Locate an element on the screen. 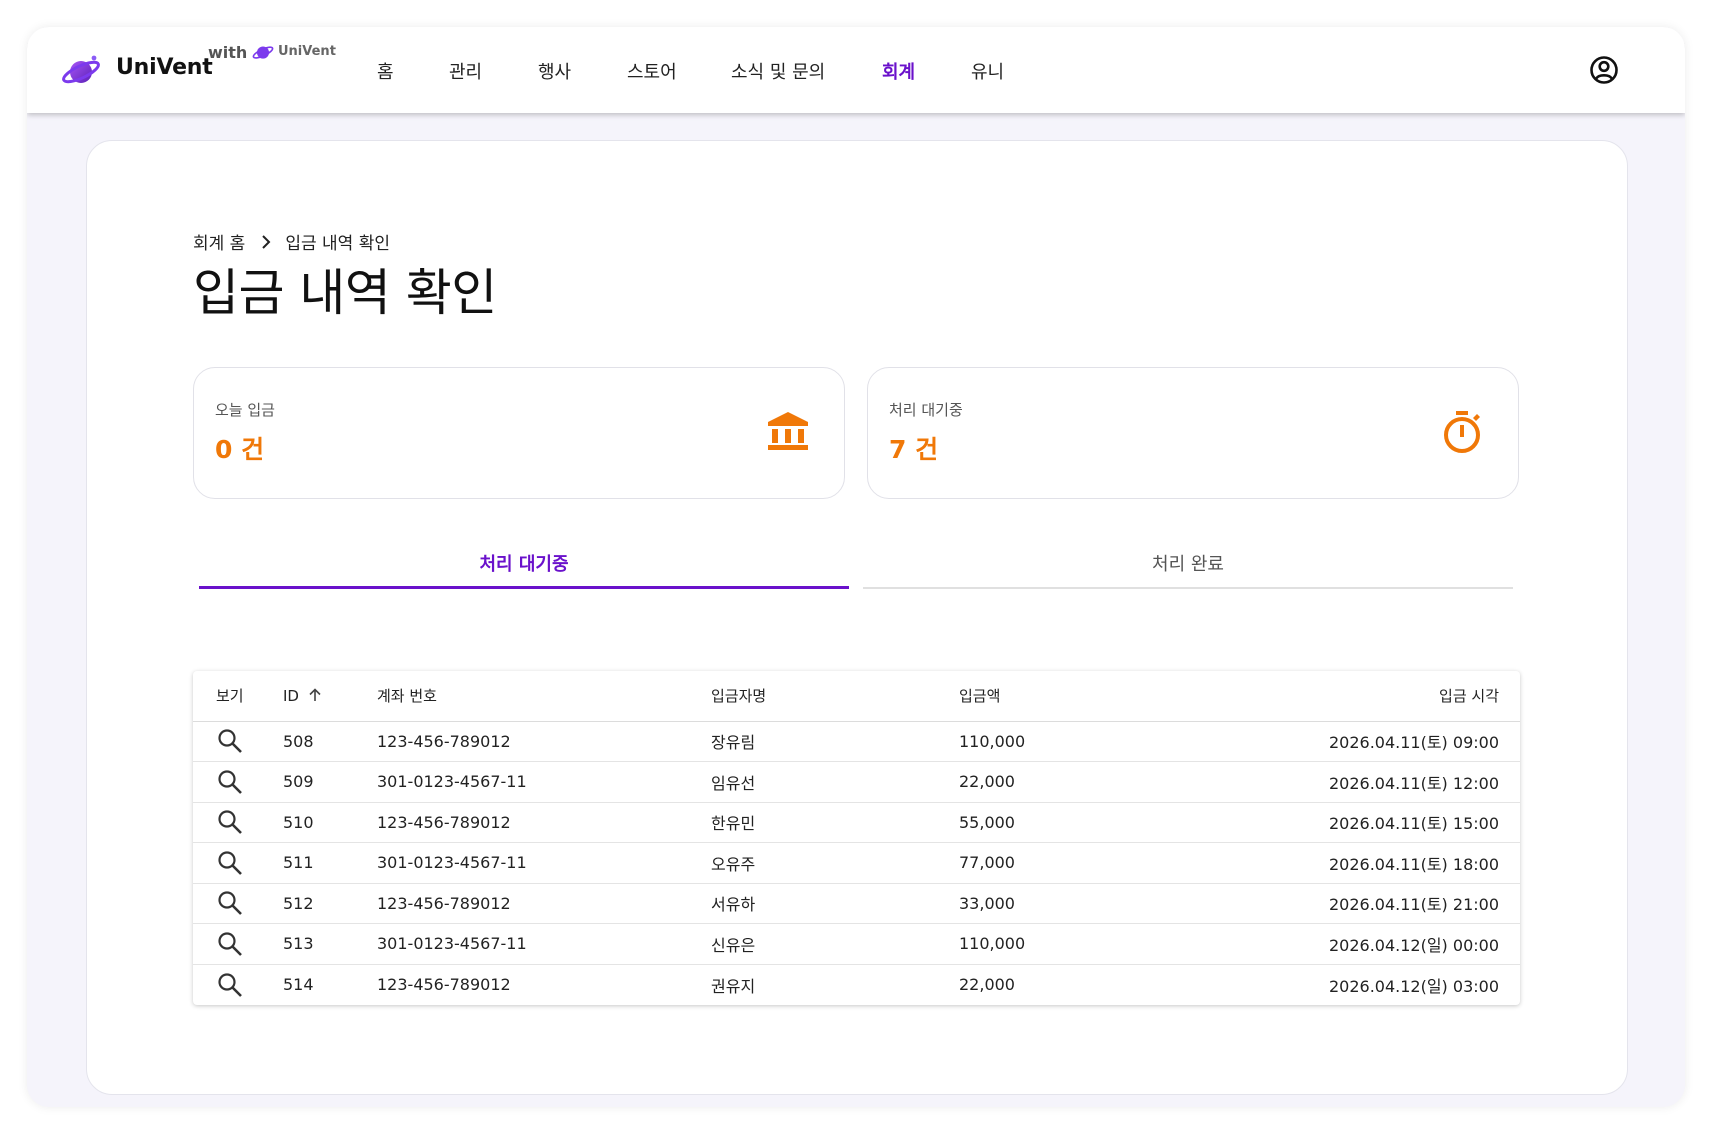  column-header-id: ID is located at coordinates (330, 696).